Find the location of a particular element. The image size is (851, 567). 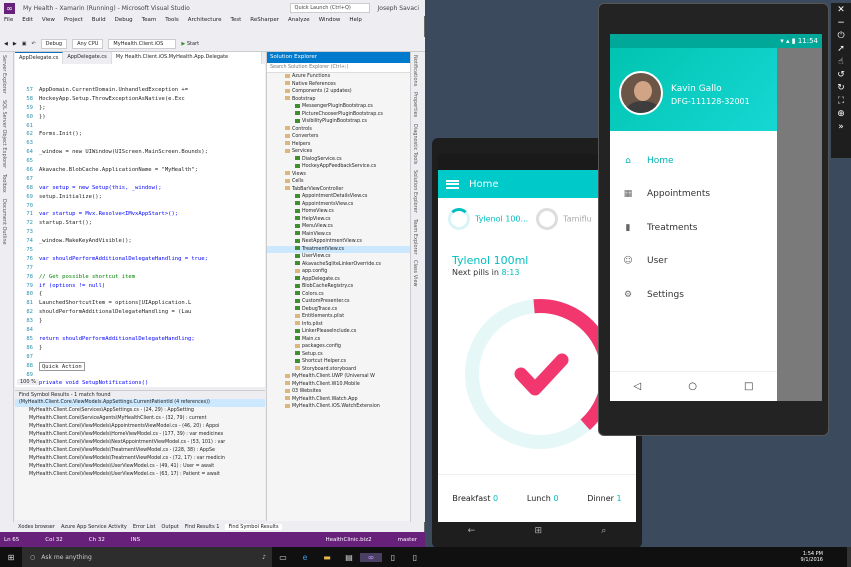

menu-item: View is located at coordinates (48, 26).